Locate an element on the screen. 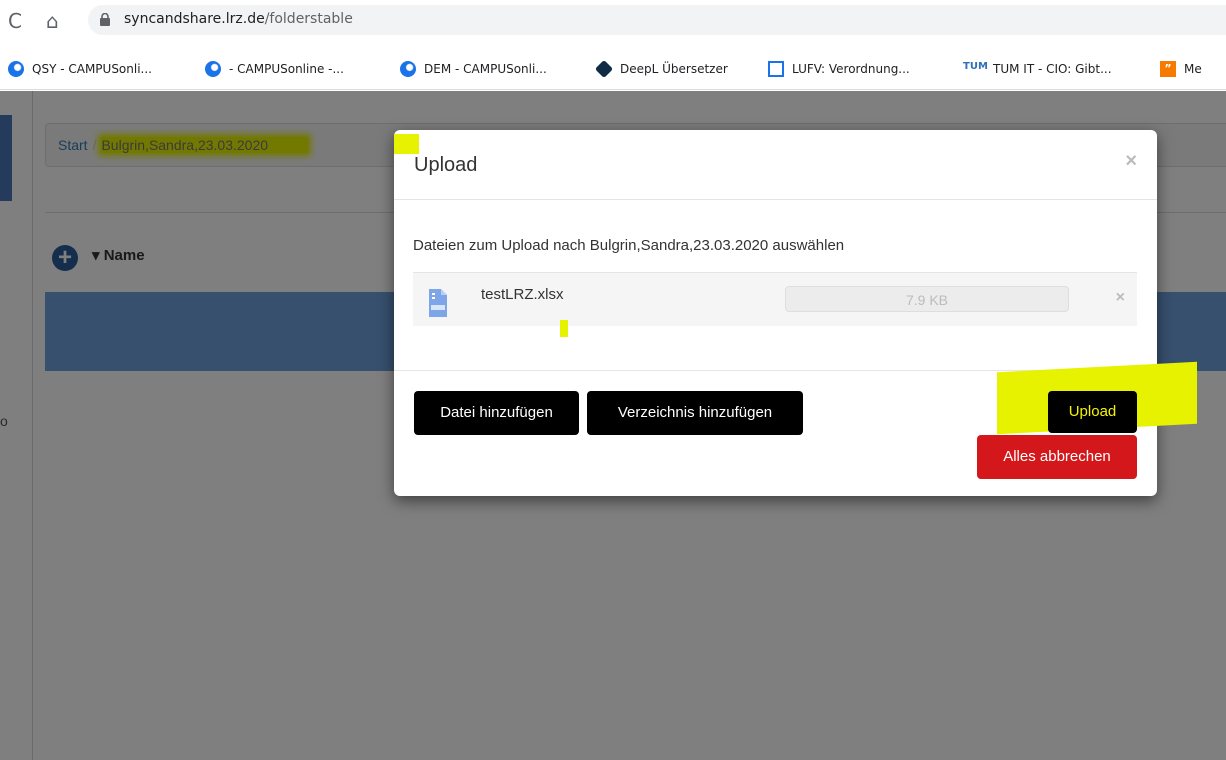 This screenshot has width=1226, height=760. home-icon: ⌂ is located at coordinates (52, 21).